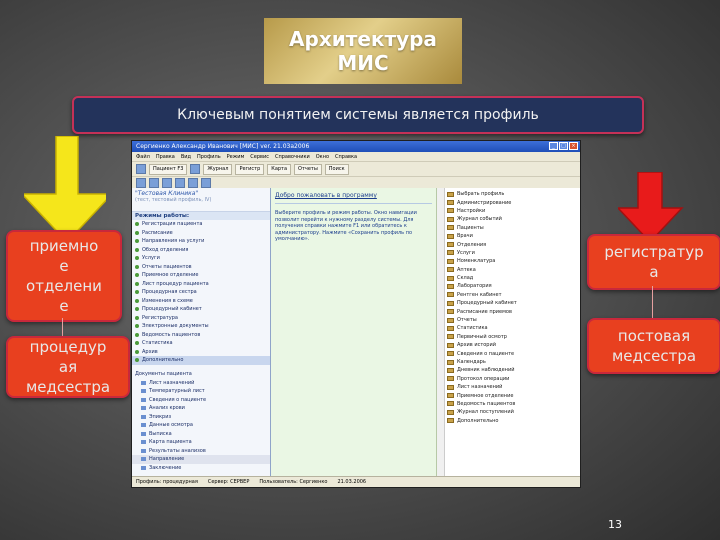 Image resolution: width=720 pixels, height=540 pixels. I want to click on scrollbar, so click(441, 332).